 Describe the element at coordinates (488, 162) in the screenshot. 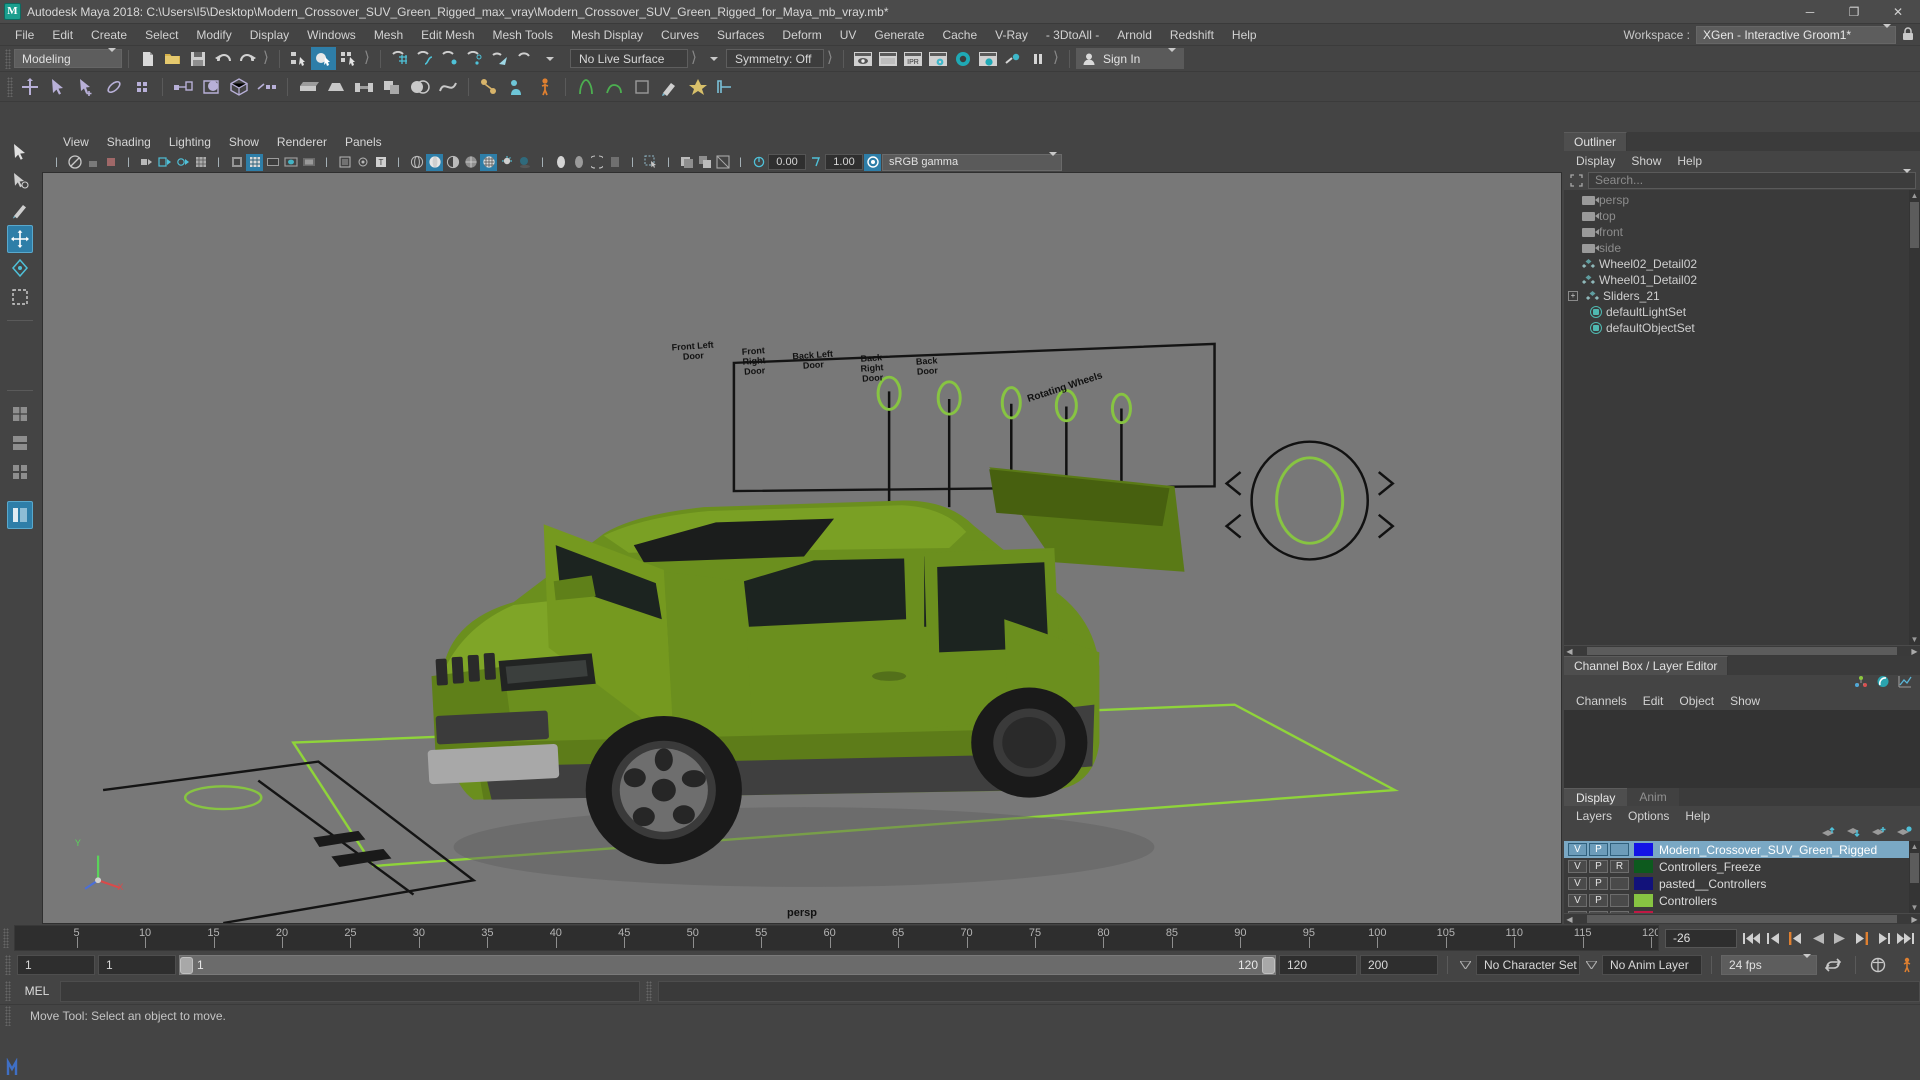

I see `texture-display-icon` at that location.